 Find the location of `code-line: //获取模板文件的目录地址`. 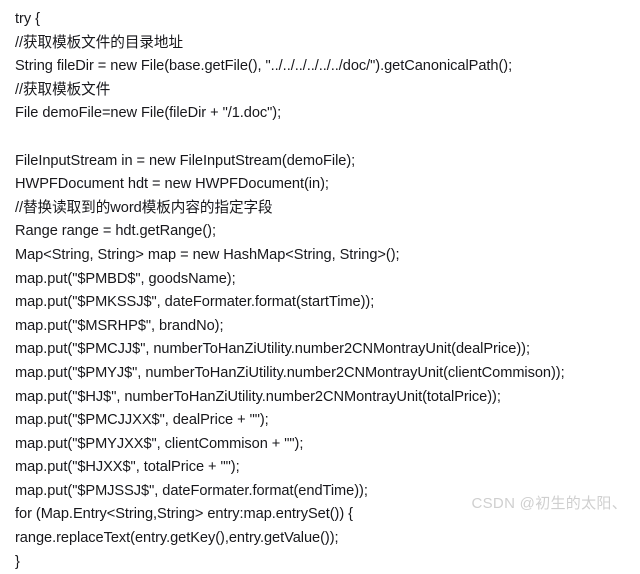

code-line: //获取模板文件的目录地址 is located at coordinates (99, 42).